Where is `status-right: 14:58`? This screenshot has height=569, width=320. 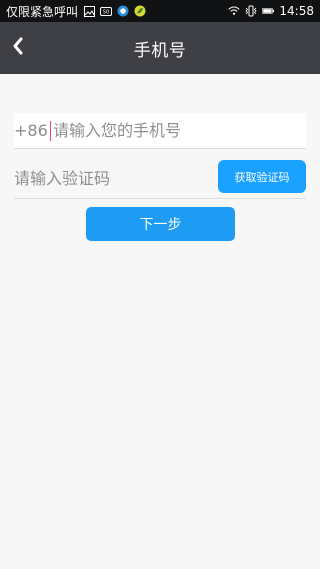
status-right: 14:58 is located at coordinates (271, 11).